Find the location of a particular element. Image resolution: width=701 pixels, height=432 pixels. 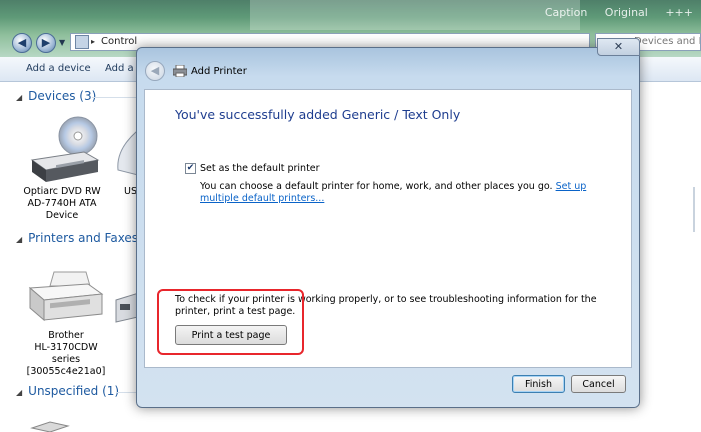

label-line: HL-3170CDW is located at coordinates (66, 347).